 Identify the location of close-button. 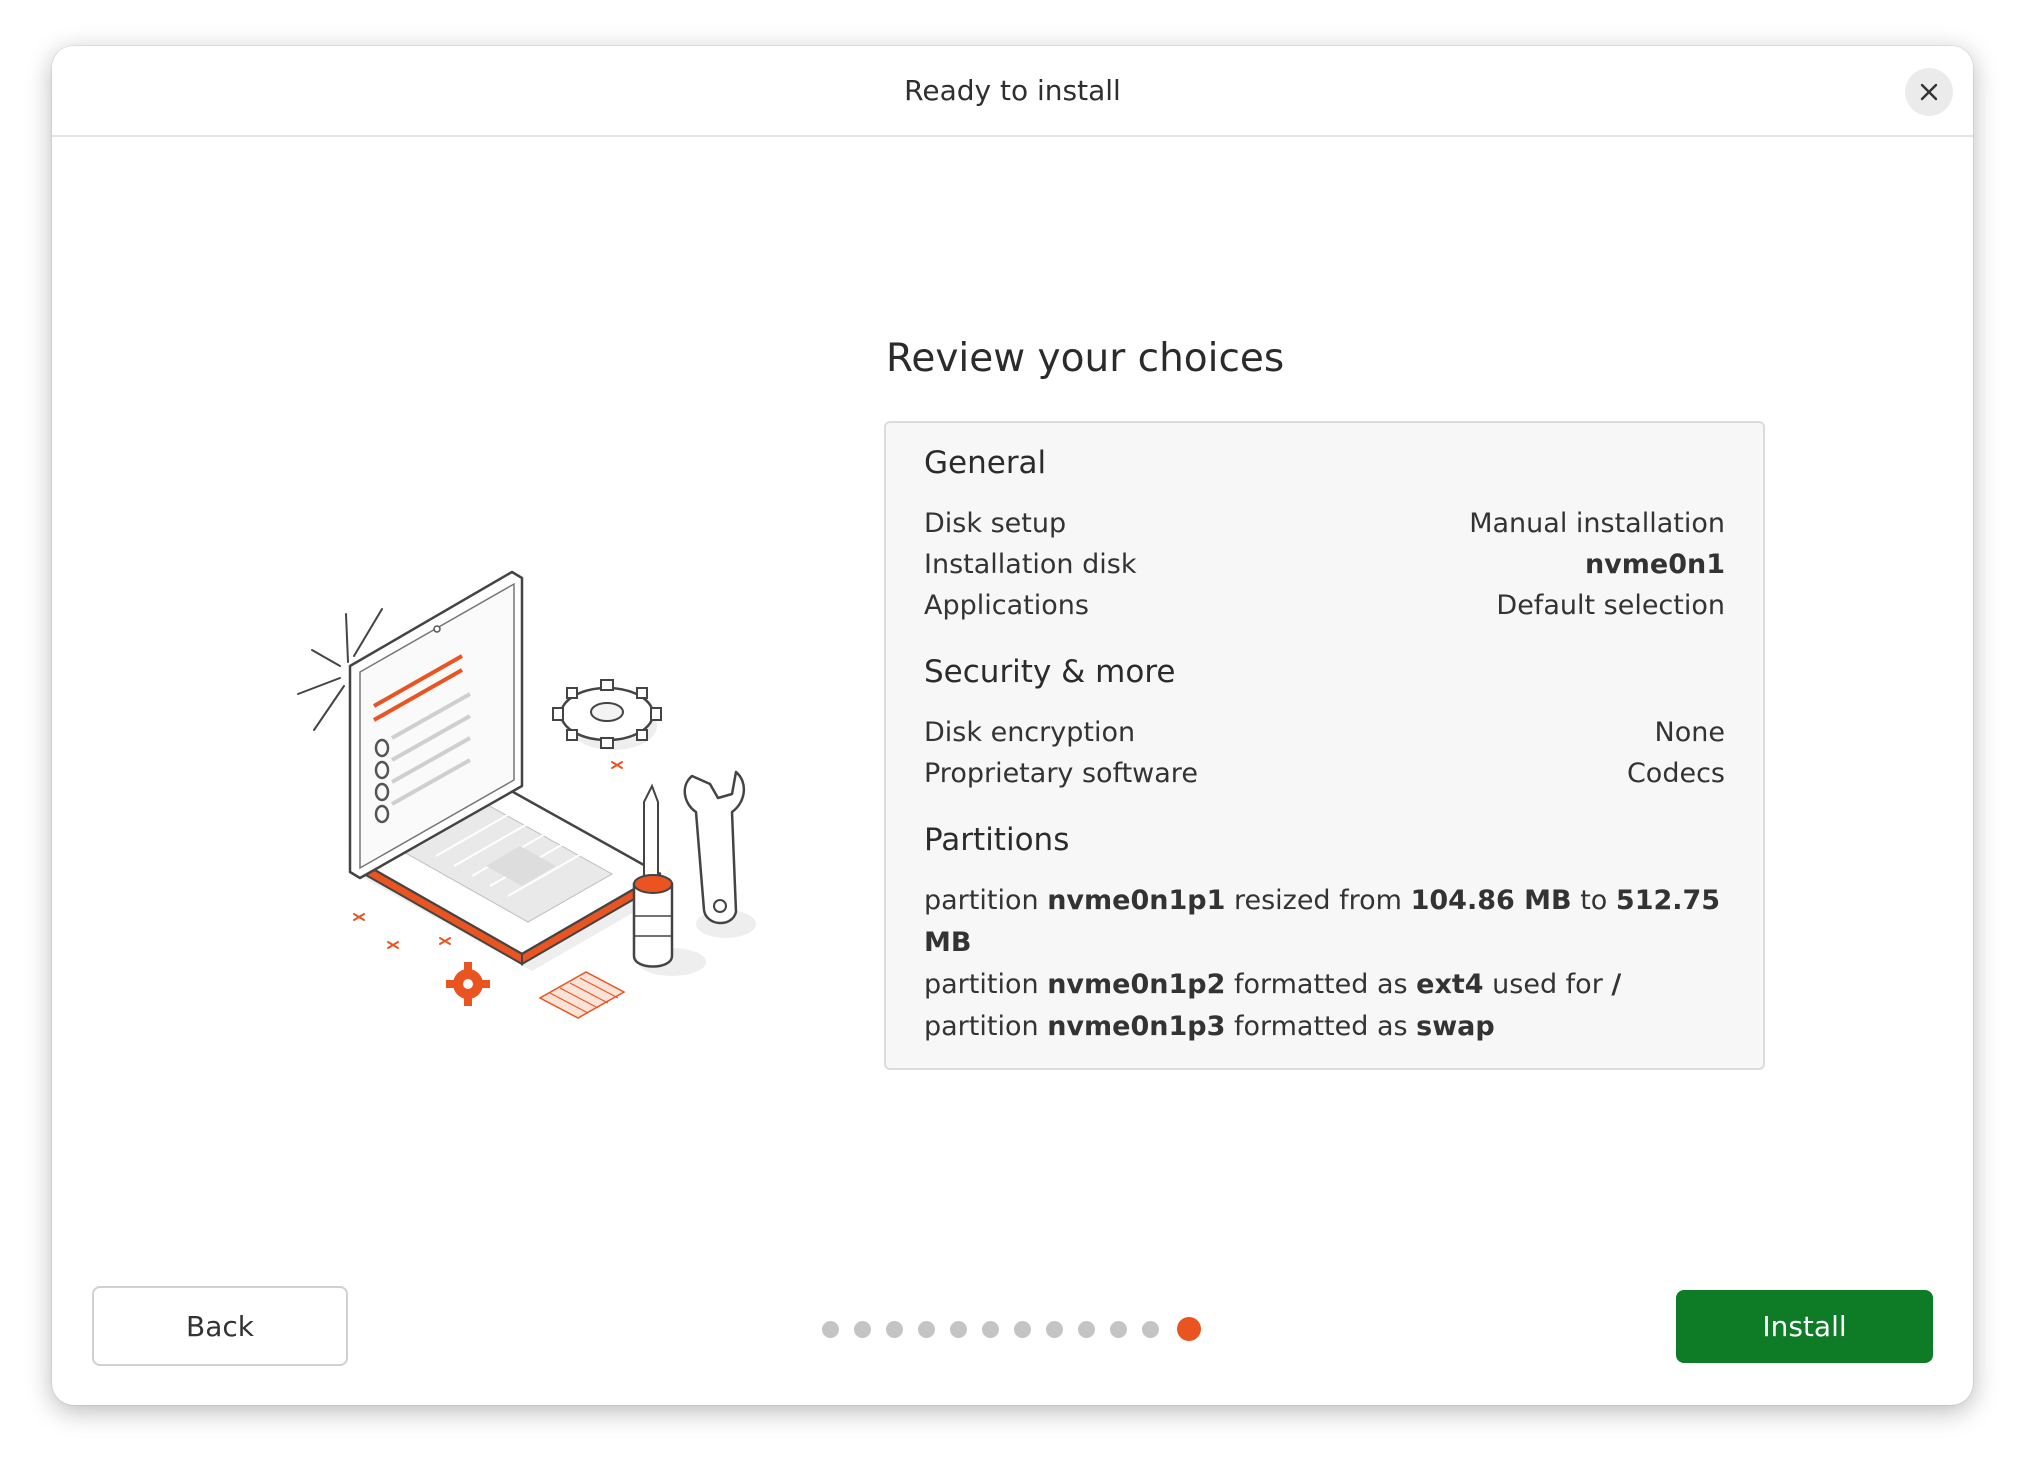
(1929, 92).